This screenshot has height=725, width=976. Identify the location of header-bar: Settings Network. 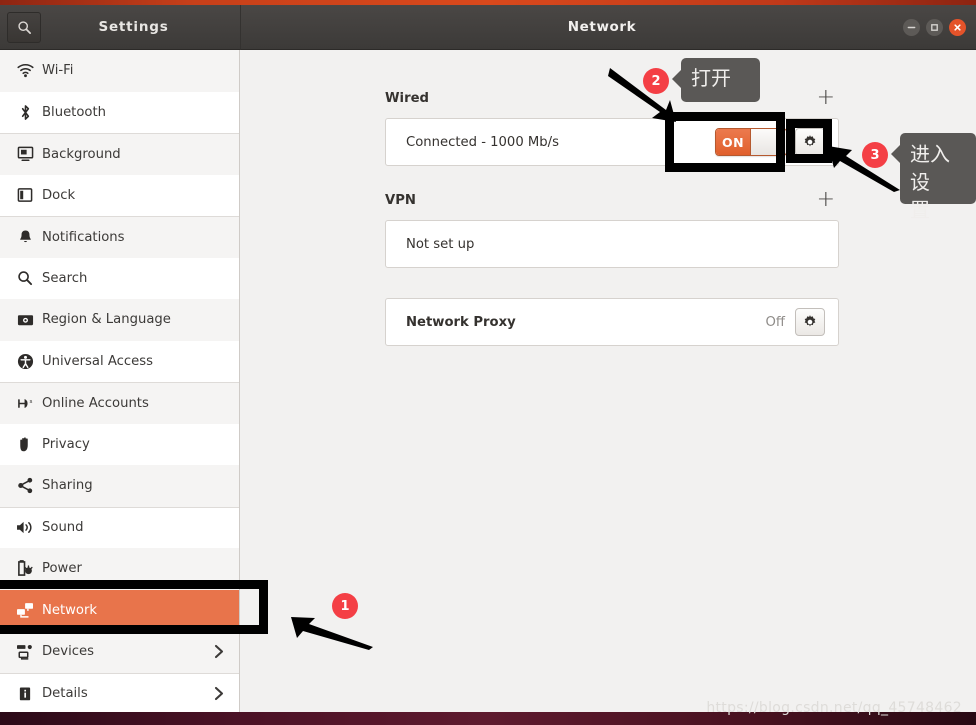
(488, 27).